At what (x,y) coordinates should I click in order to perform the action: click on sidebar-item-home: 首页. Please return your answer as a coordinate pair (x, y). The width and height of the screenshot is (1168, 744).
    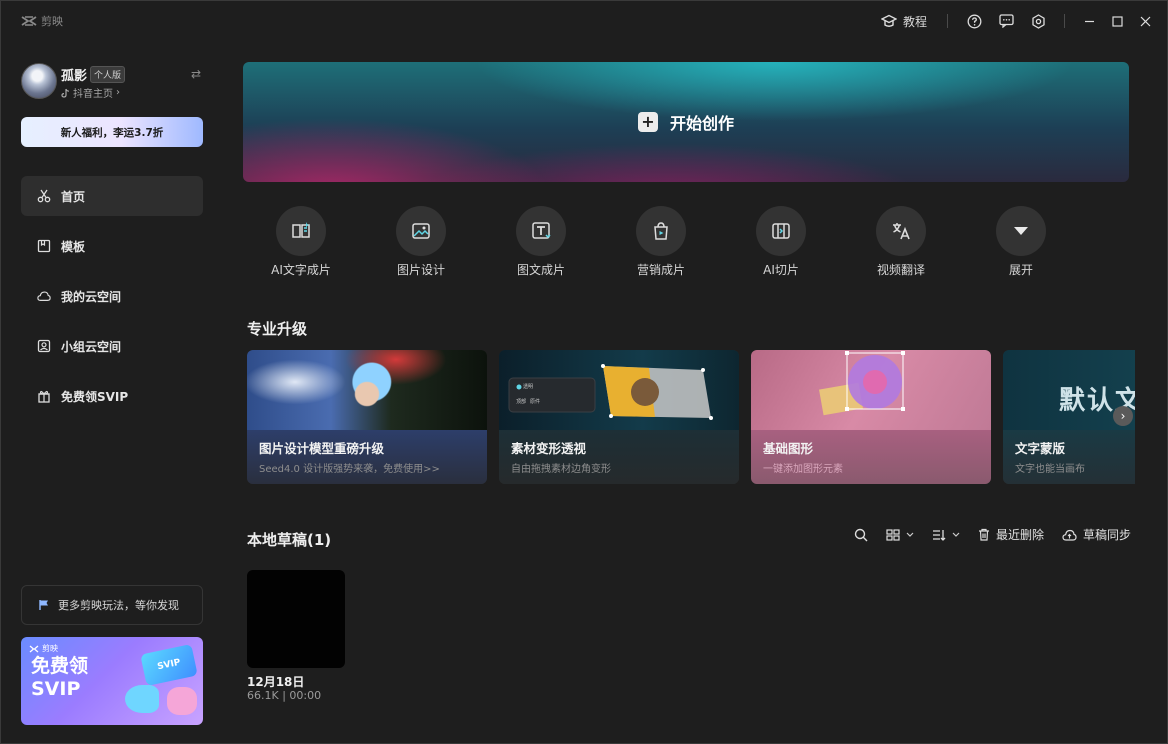
    Looking at the image, I should click on (112, 196).